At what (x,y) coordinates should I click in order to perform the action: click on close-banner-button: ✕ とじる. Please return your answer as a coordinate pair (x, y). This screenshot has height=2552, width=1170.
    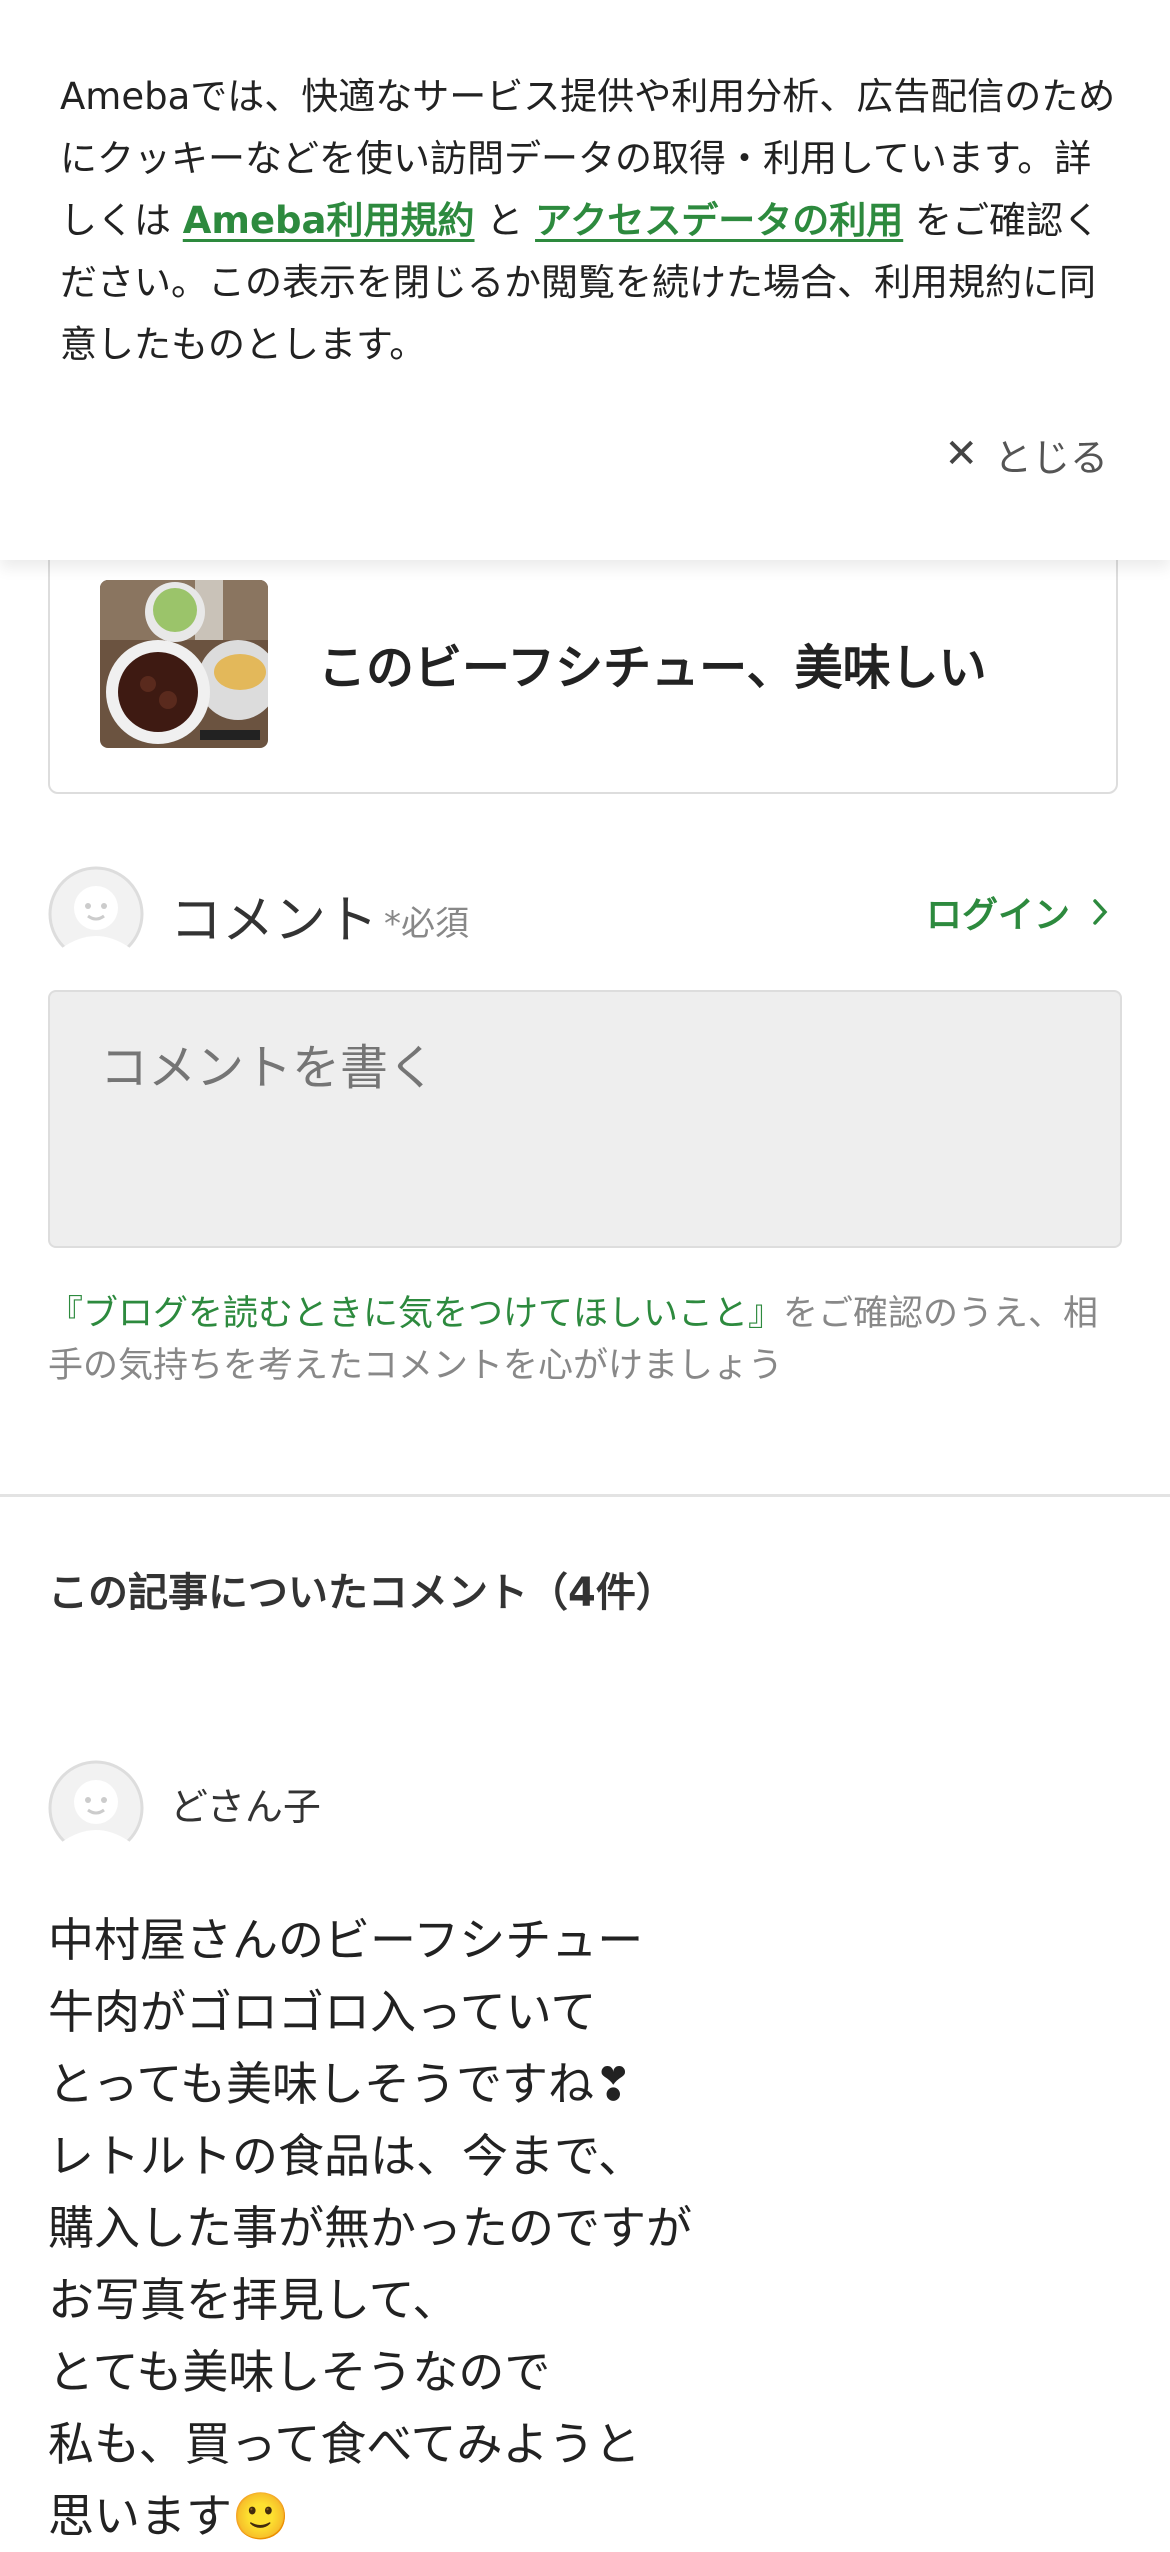
    Looking at the image, I should click on (1026, 454).